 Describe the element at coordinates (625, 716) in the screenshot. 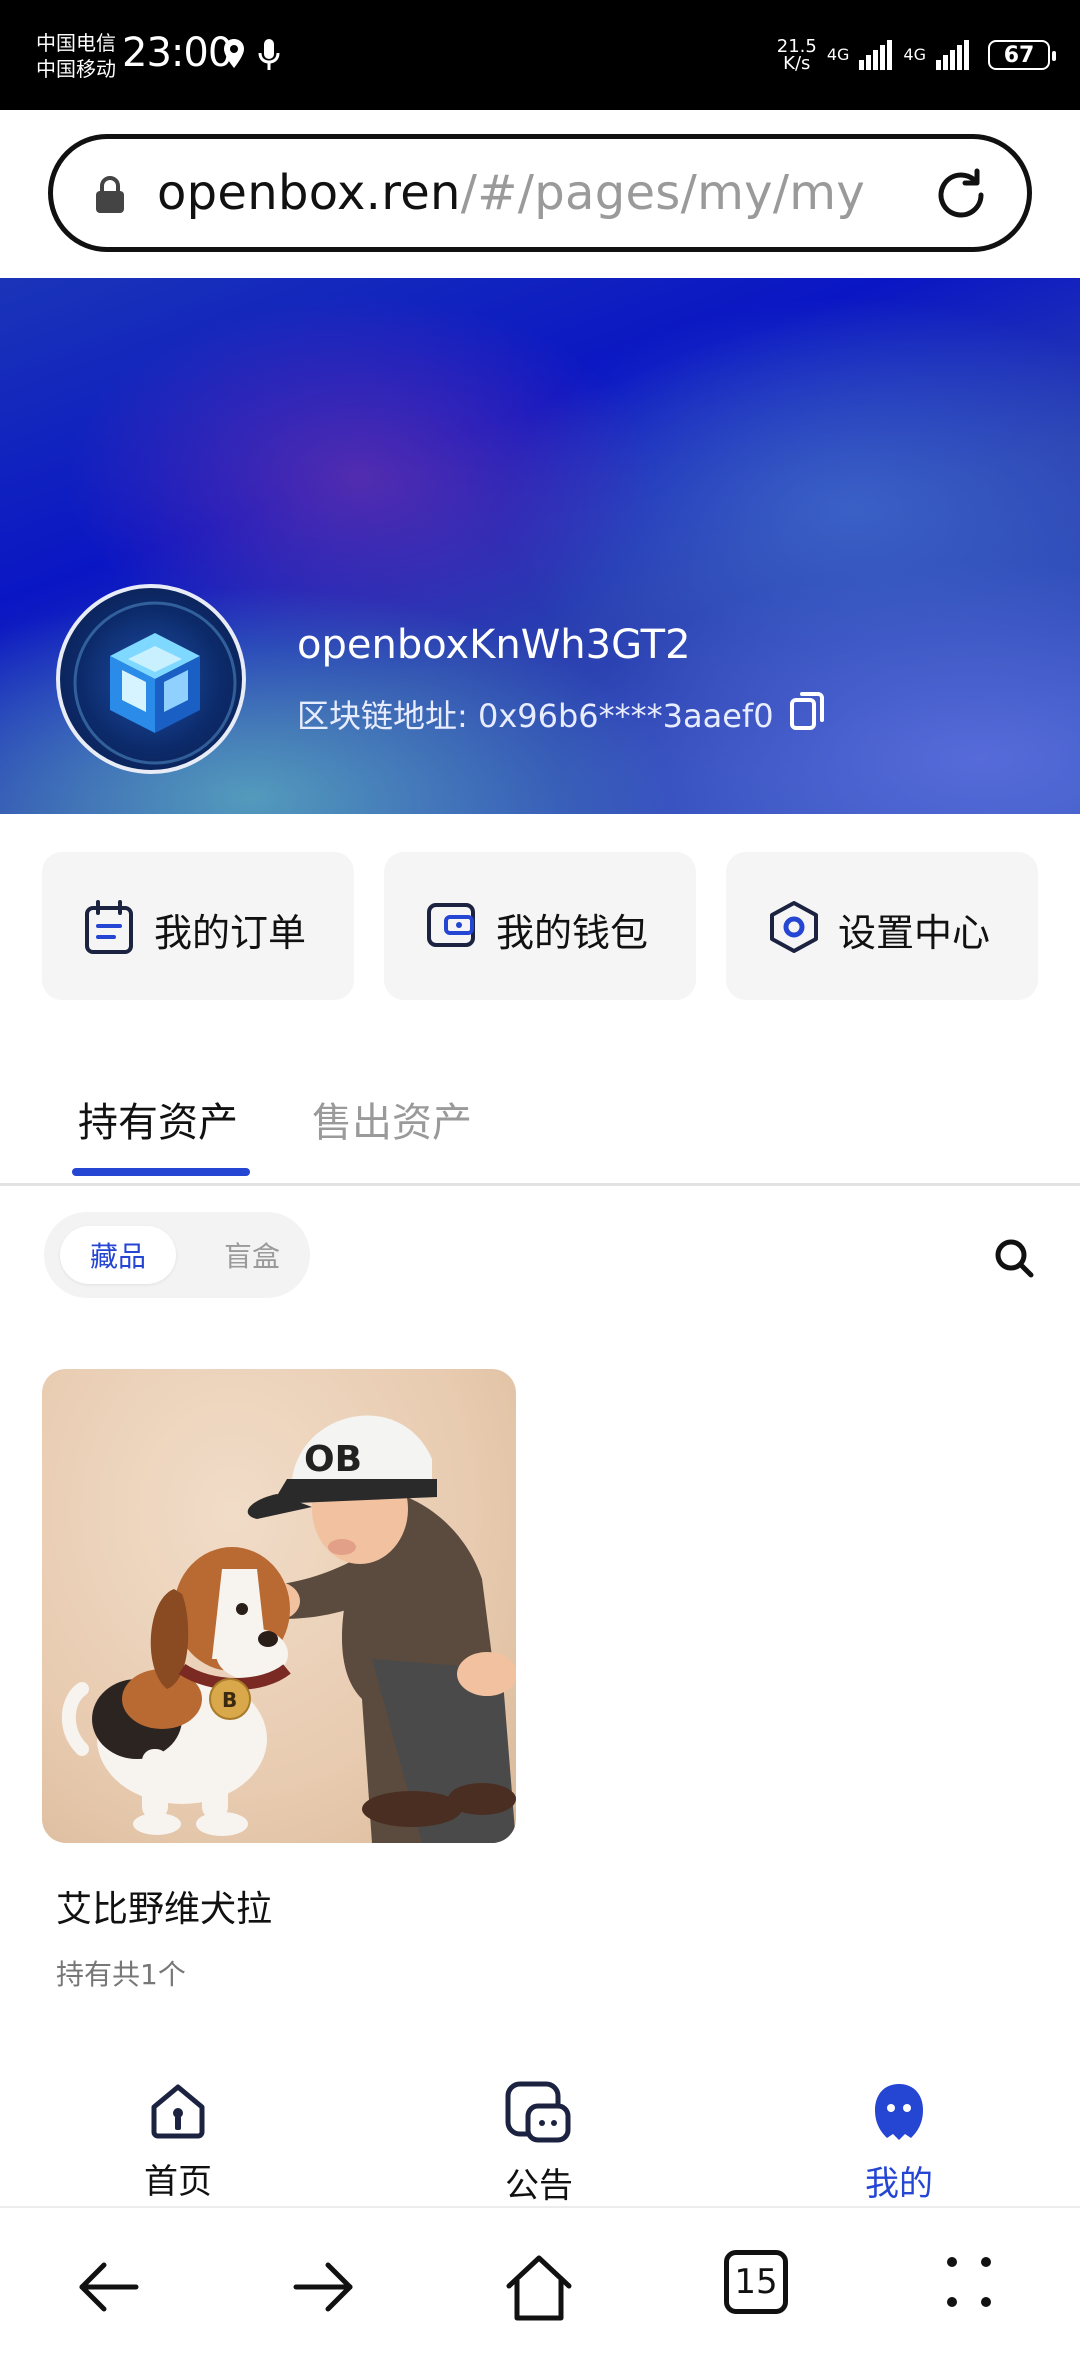

I see `chain-address-value: 0x96b6****3aaef0` at that location.